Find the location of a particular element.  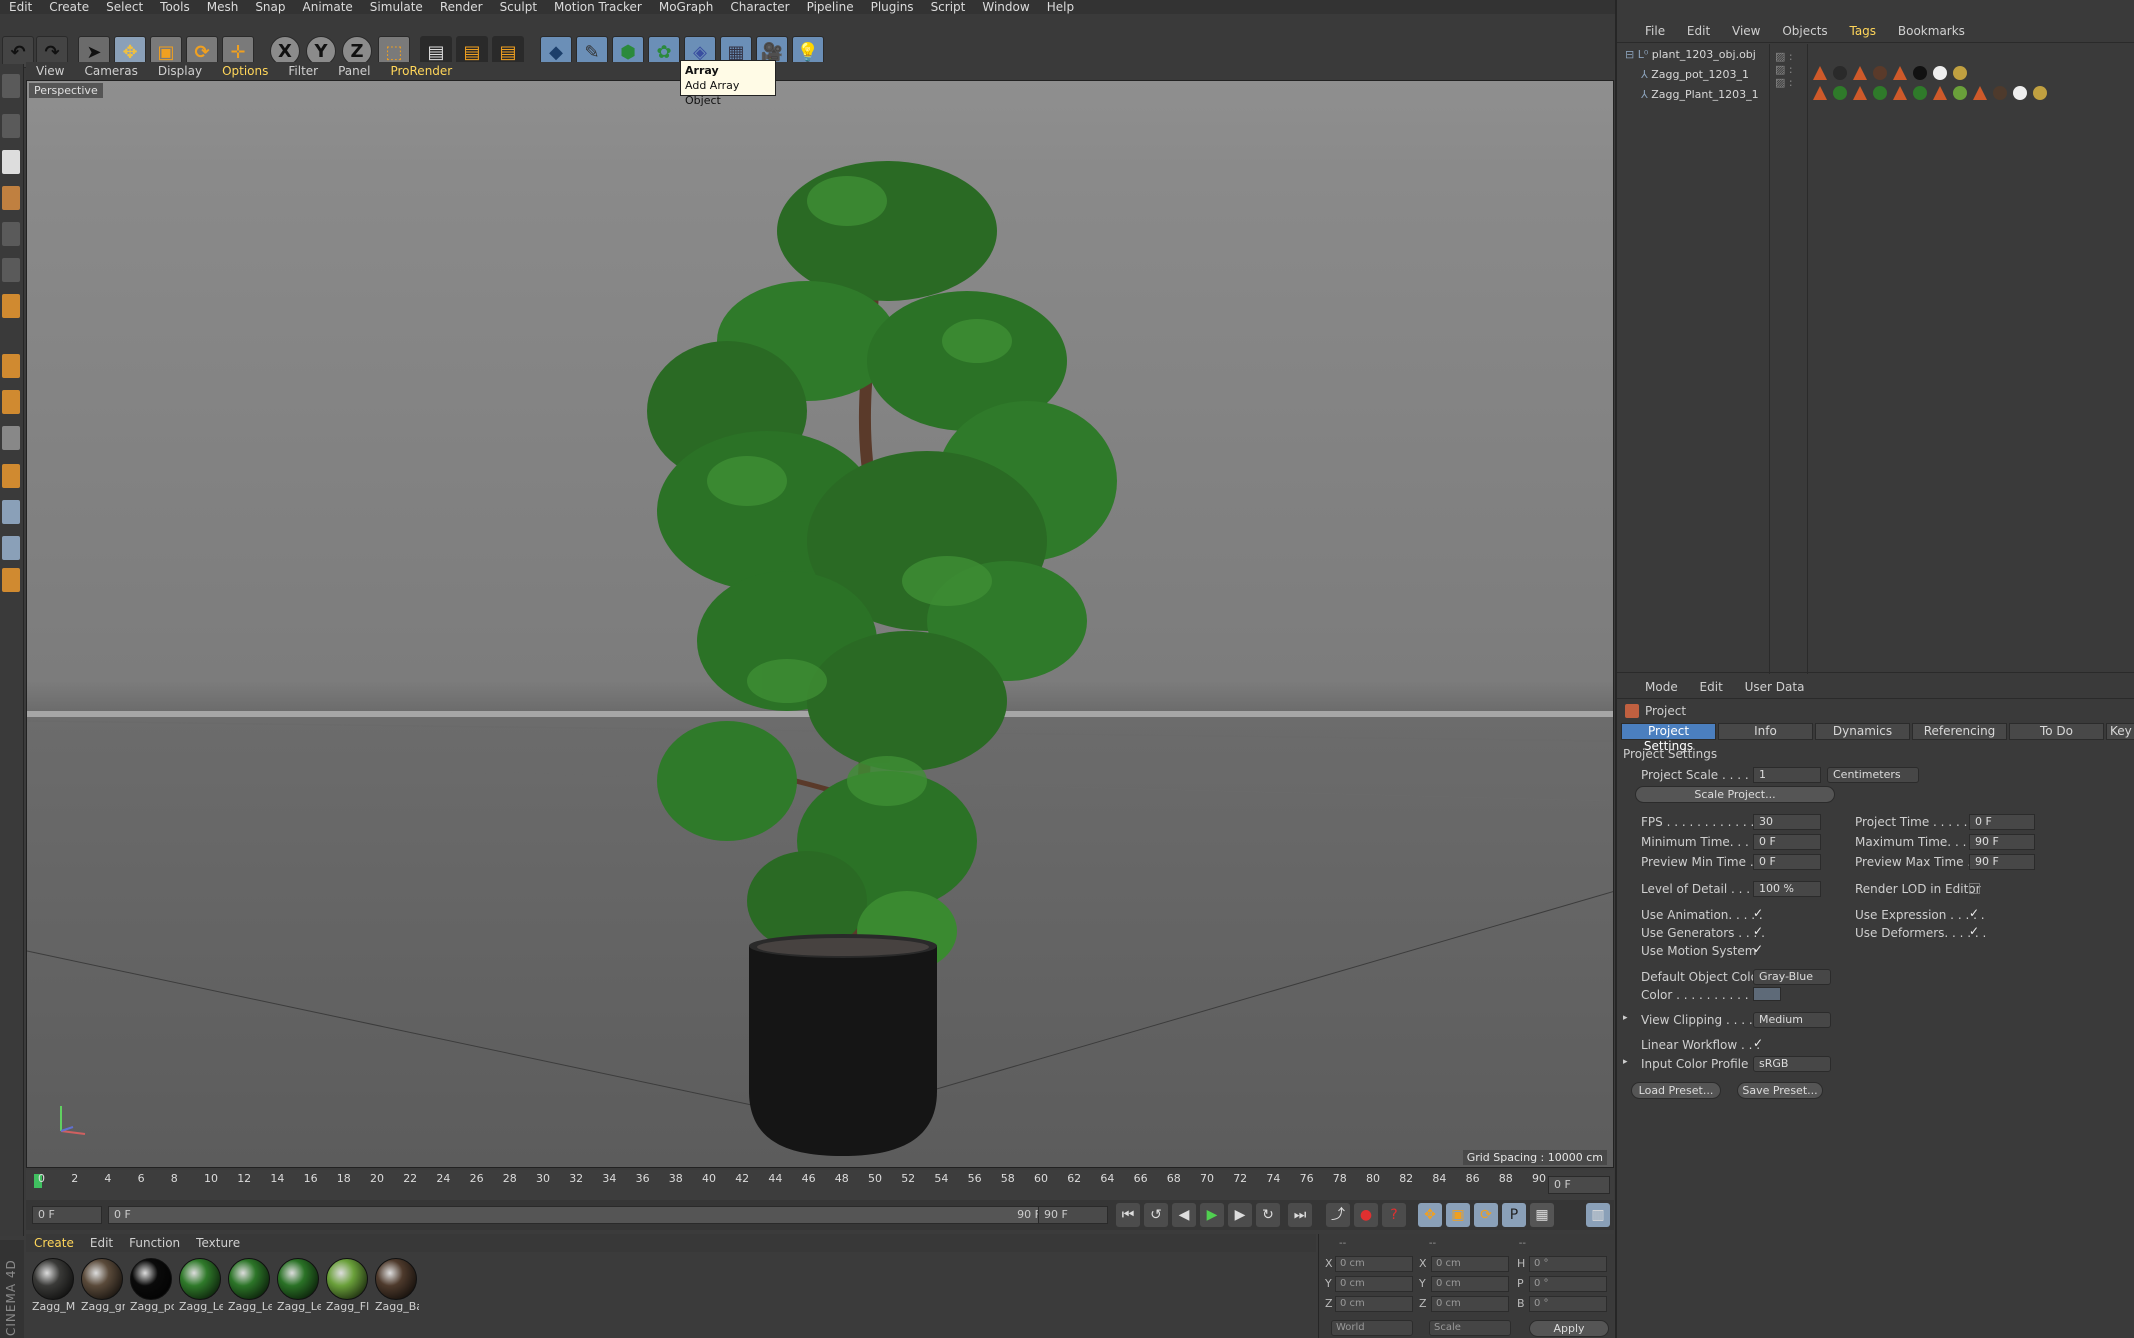

menu-help: Help is located at coordinates (1060, 7).